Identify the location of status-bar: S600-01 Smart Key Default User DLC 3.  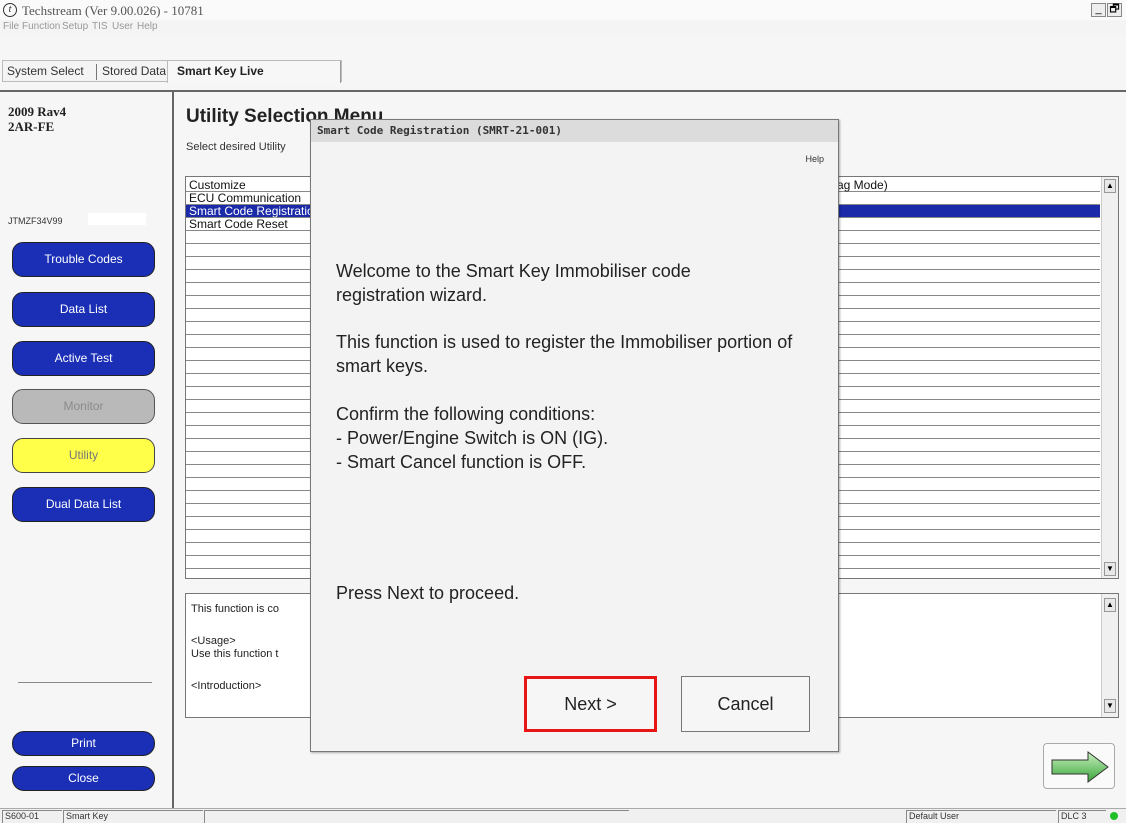
(563, 815).